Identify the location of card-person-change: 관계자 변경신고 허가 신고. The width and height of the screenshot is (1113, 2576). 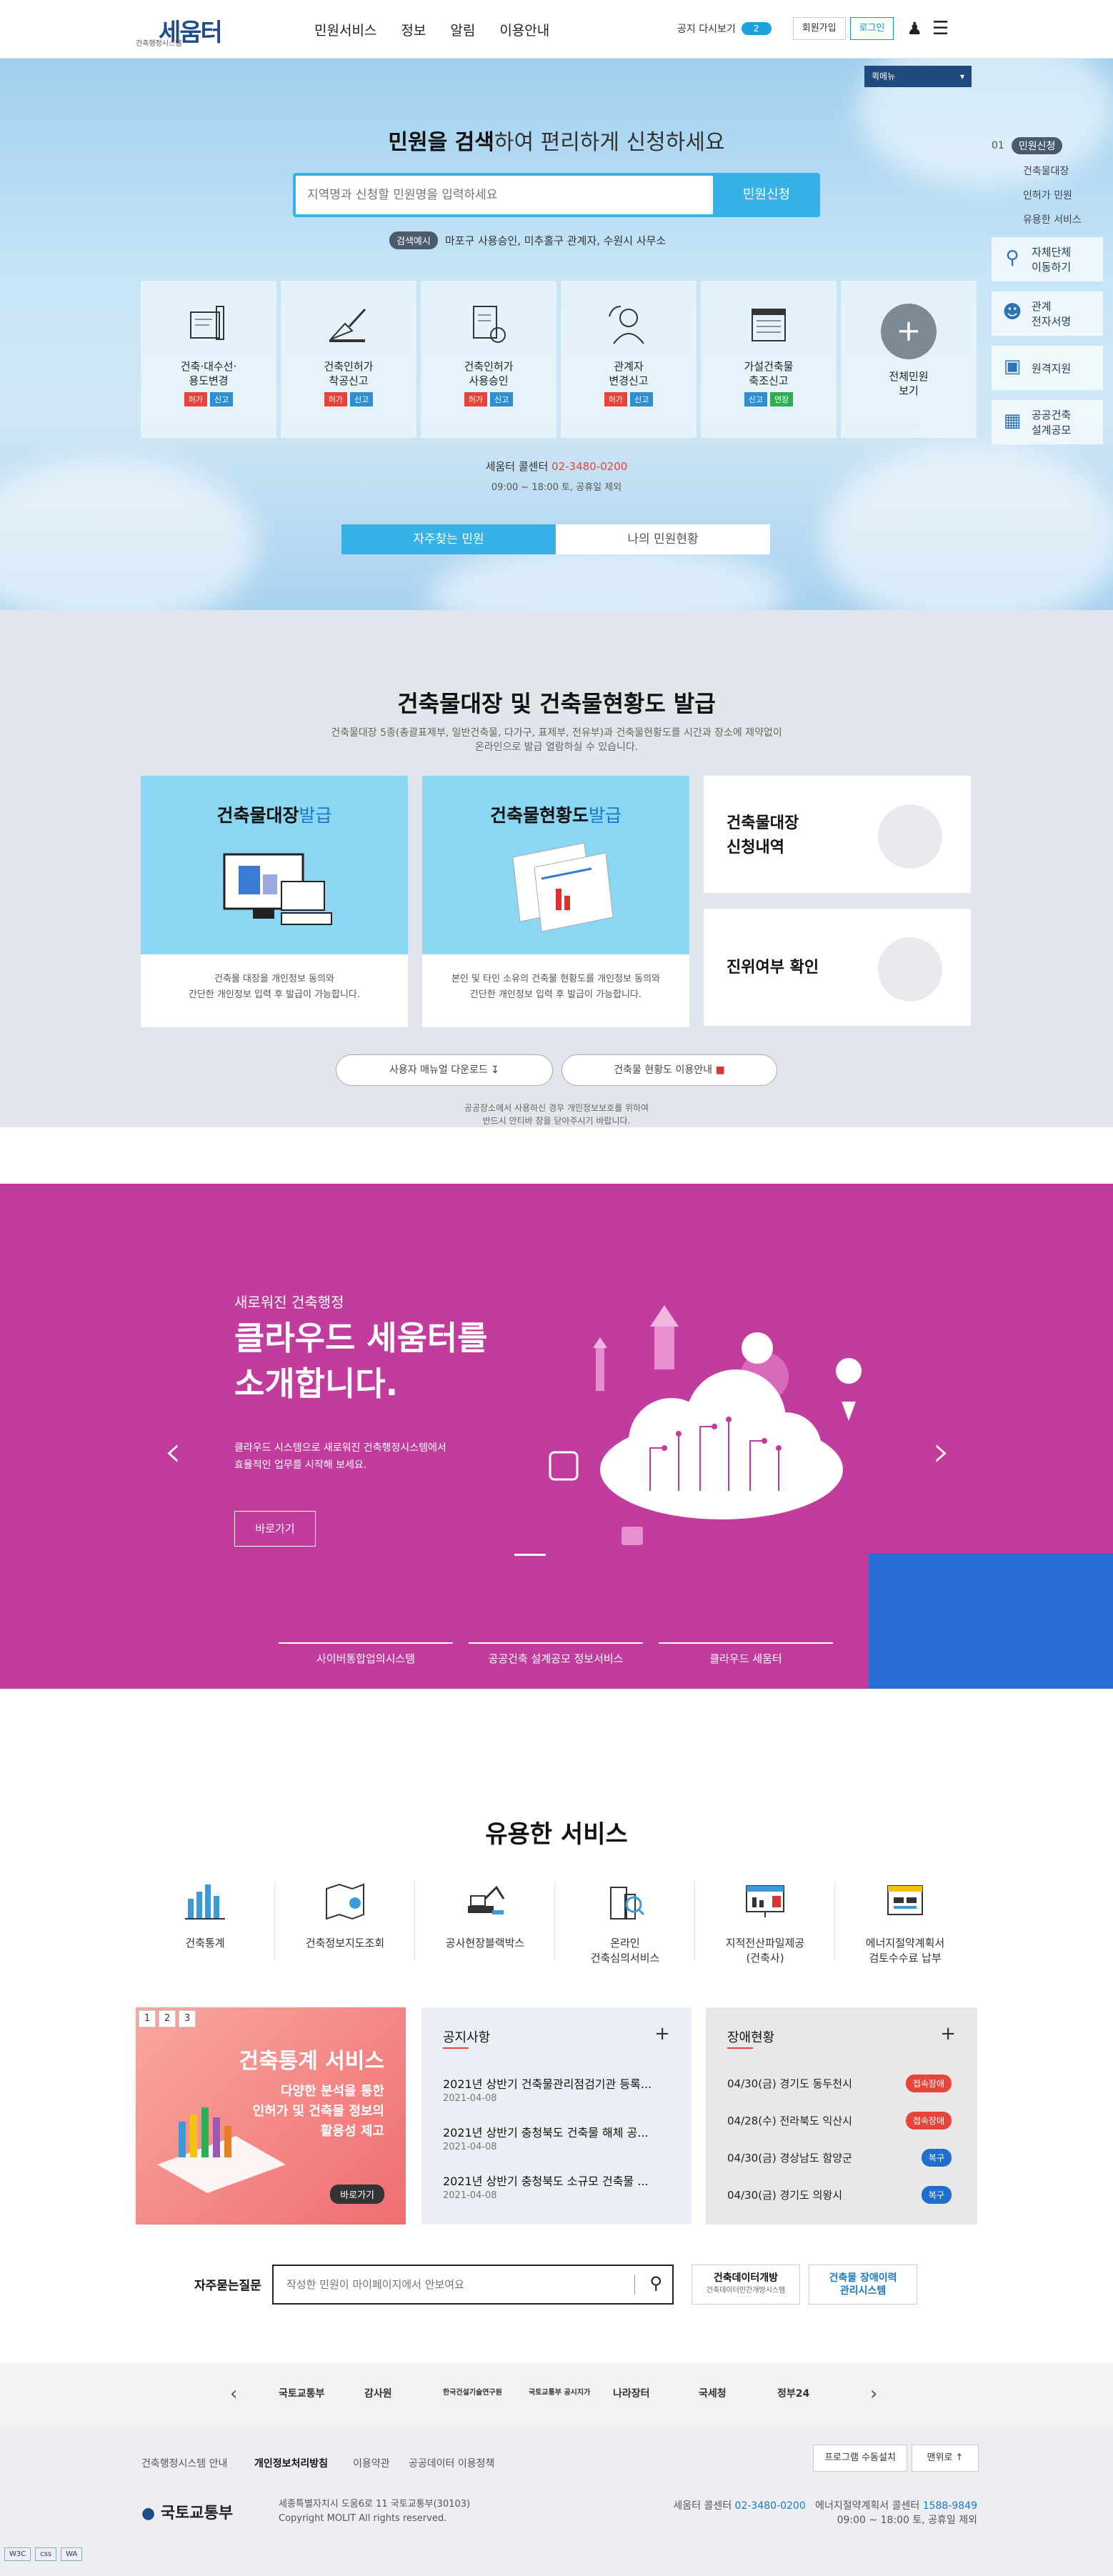
(629, 359).